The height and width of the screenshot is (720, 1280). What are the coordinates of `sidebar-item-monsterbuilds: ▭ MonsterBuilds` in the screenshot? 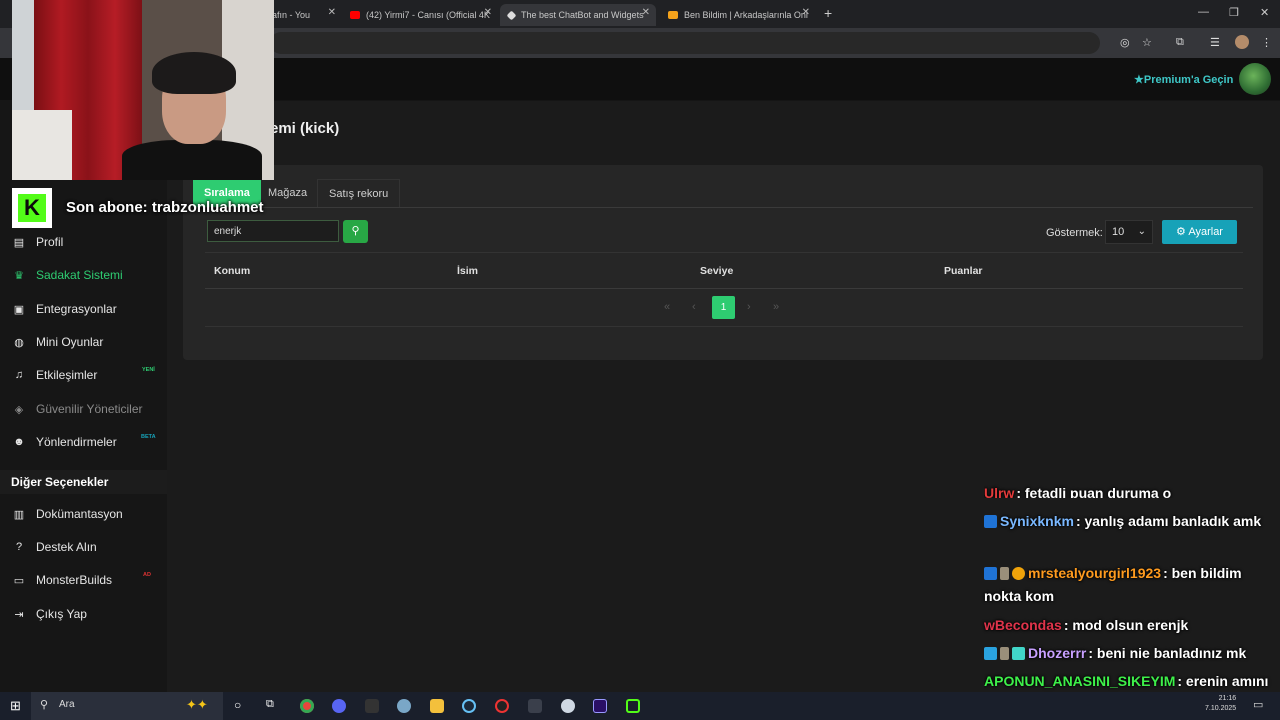 It's located at (62, 580).